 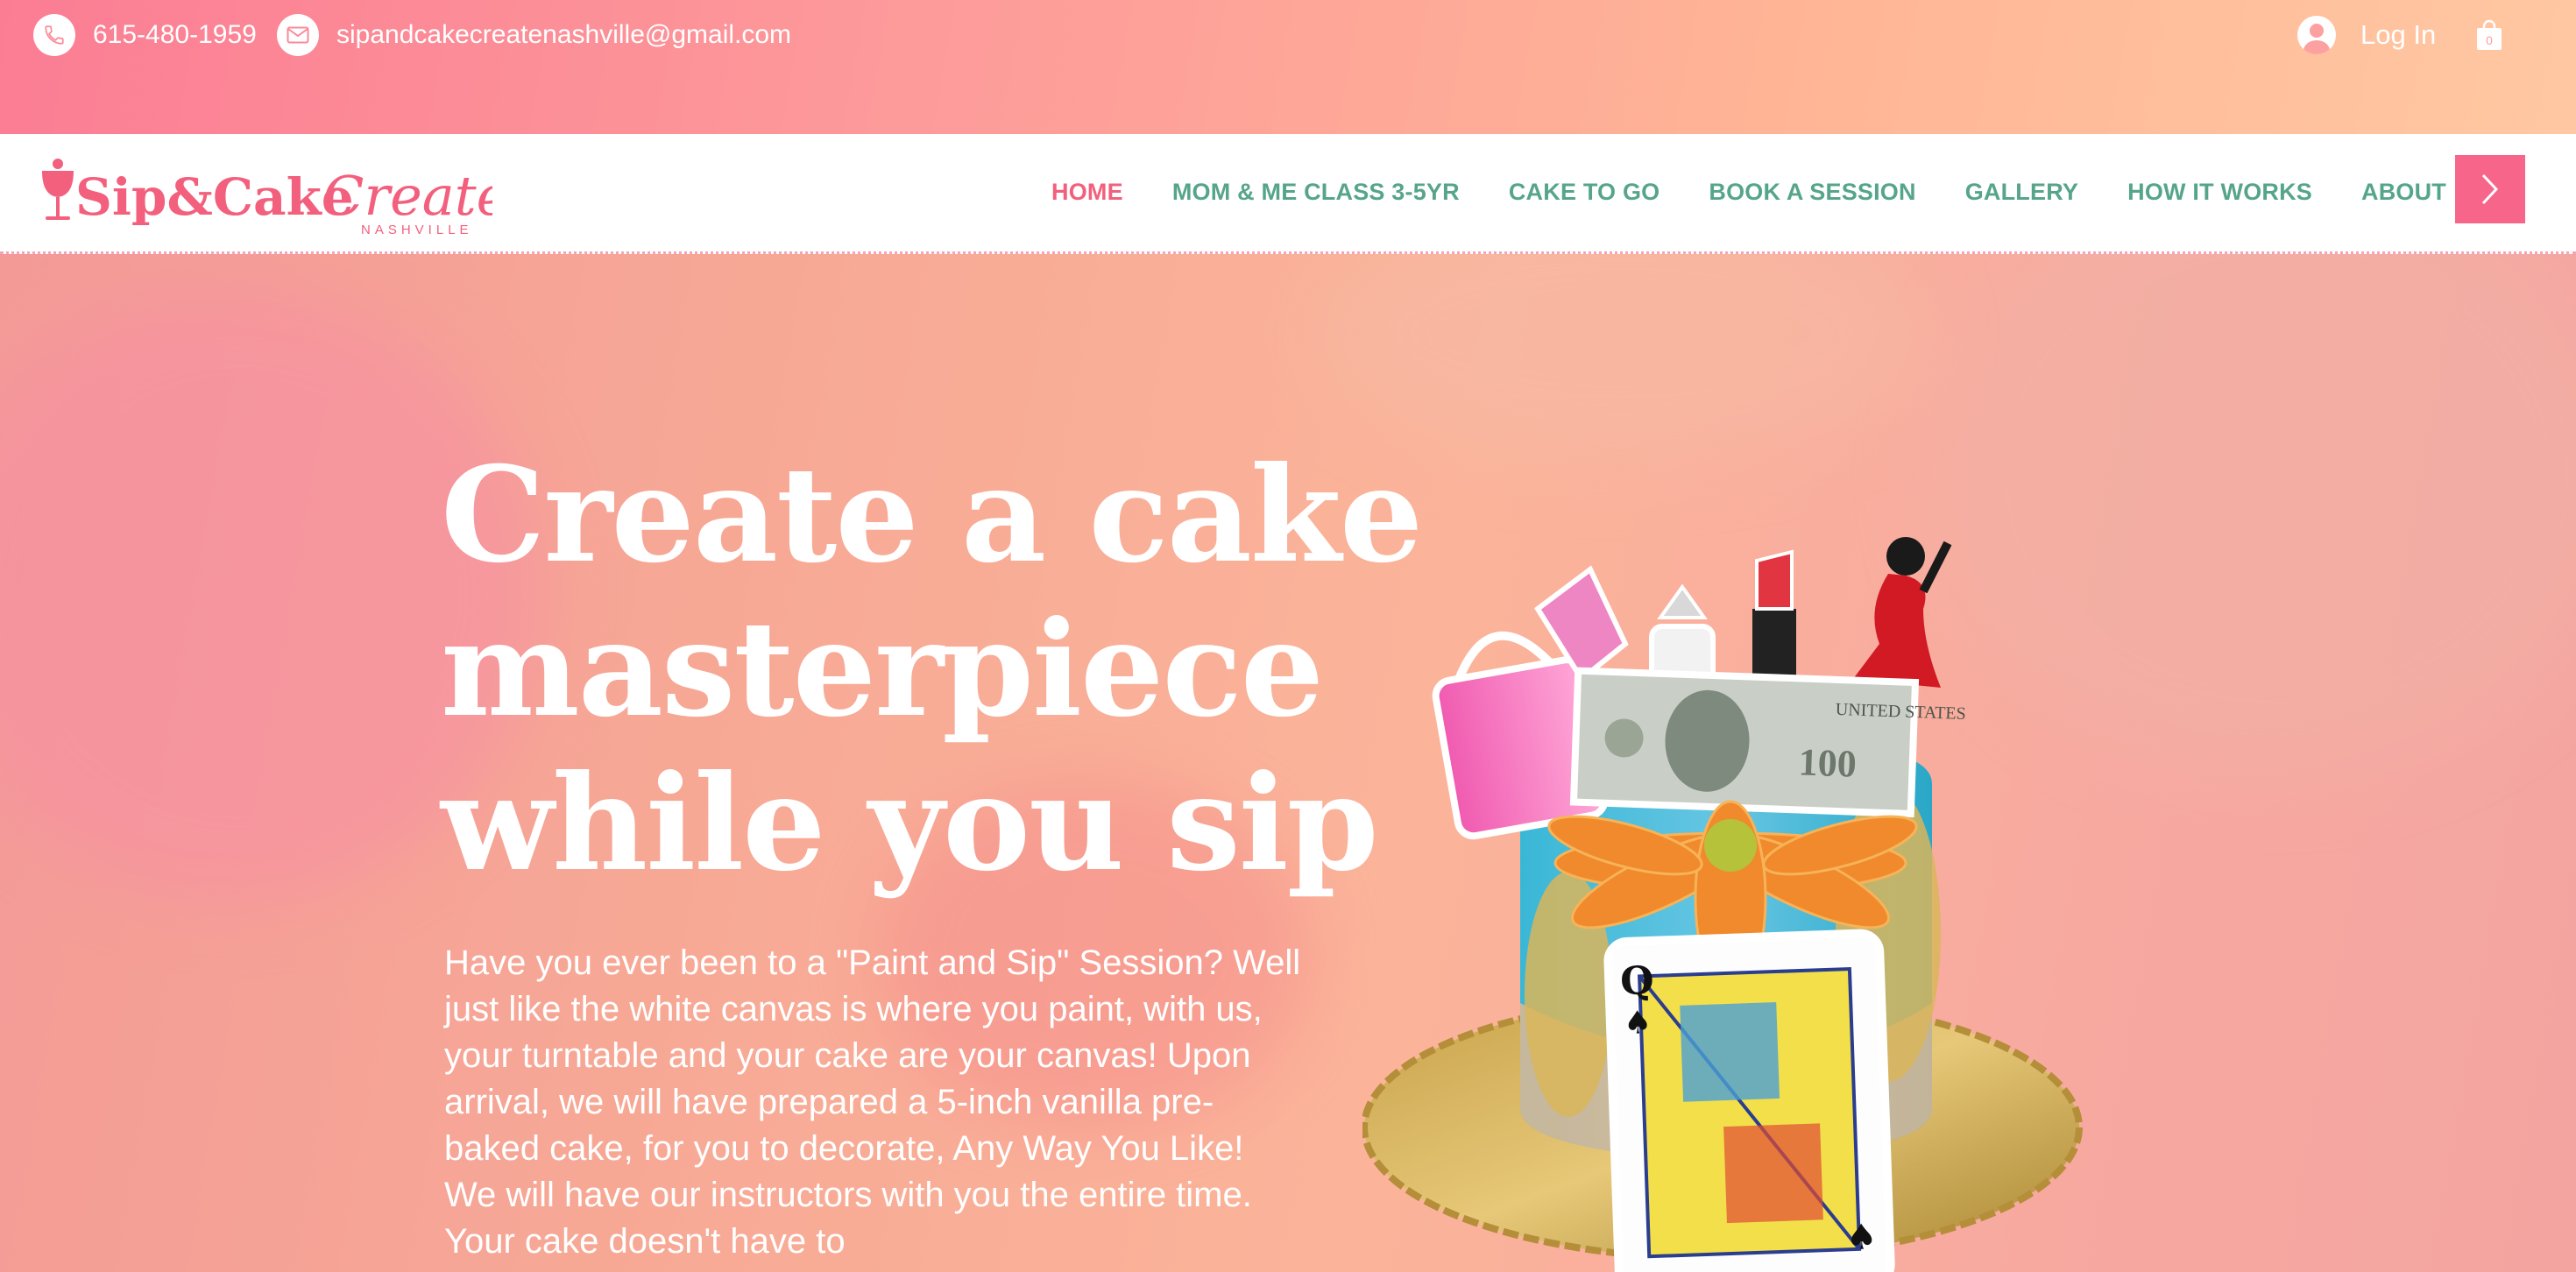 I want to click on headline-line: while you sip, so click(x=910, y=823).